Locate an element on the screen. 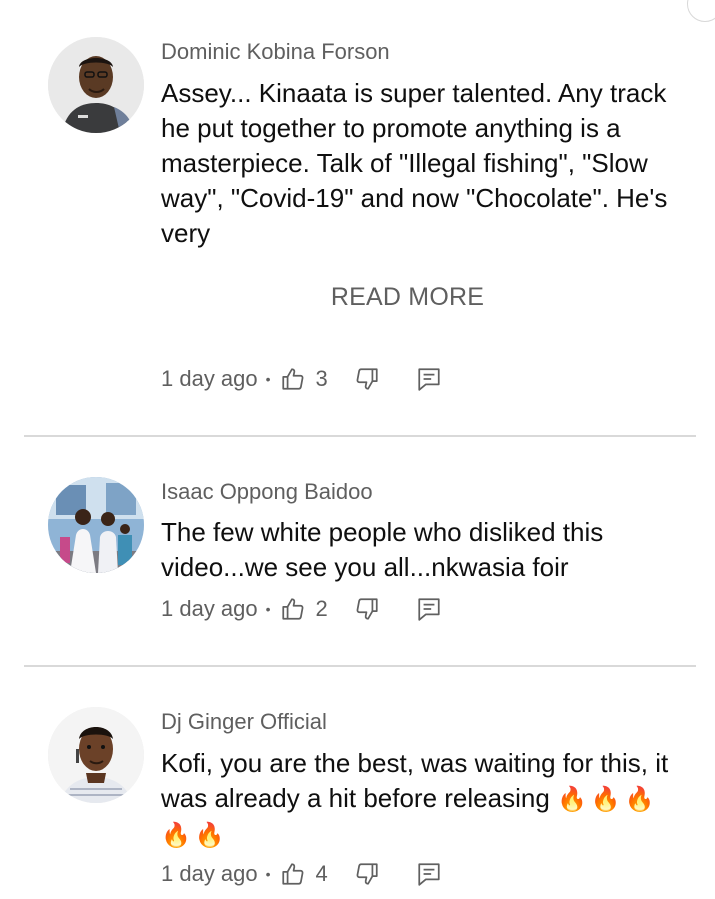 The width and height of the screenshot is (715, 899). corner-button is located at coordinates (701, 11).